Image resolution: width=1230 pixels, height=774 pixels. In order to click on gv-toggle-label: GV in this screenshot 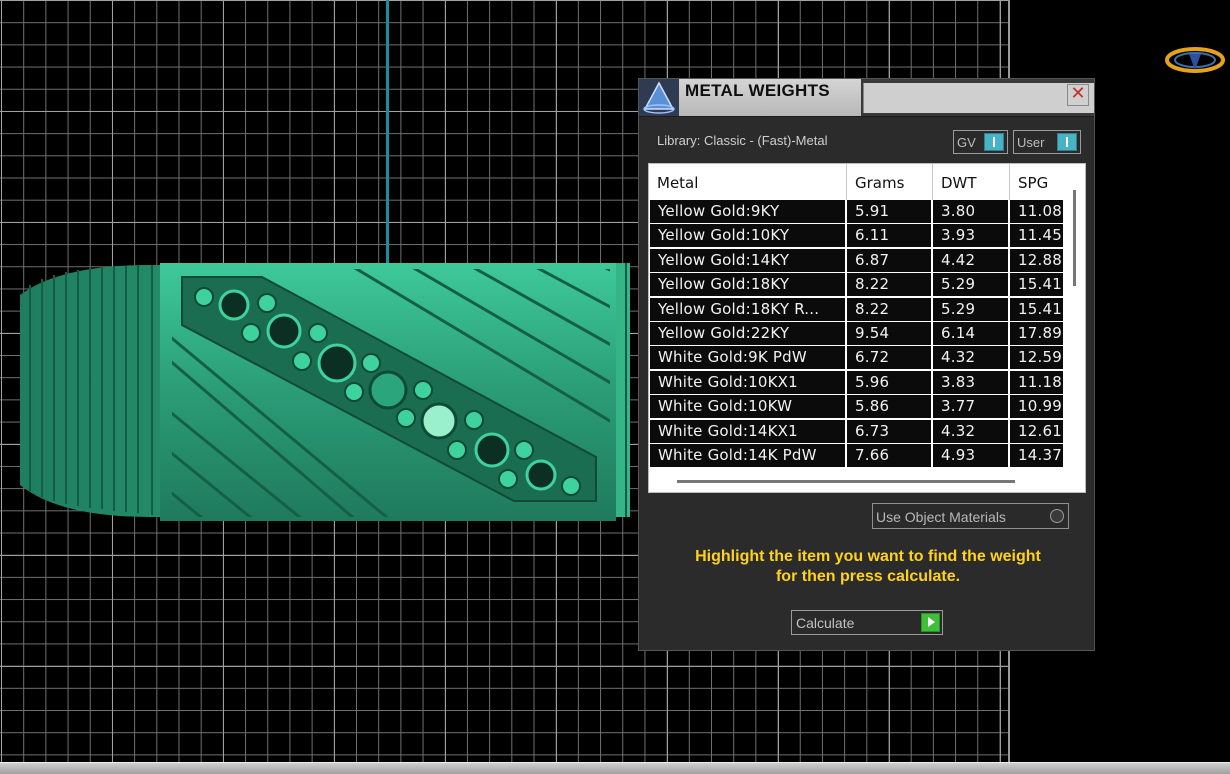, I will do `click(966, 142)`.